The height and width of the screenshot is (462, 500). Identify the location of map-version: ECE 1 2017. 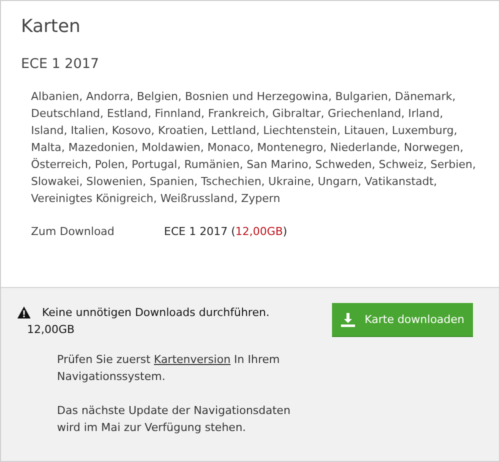
(60, 64).